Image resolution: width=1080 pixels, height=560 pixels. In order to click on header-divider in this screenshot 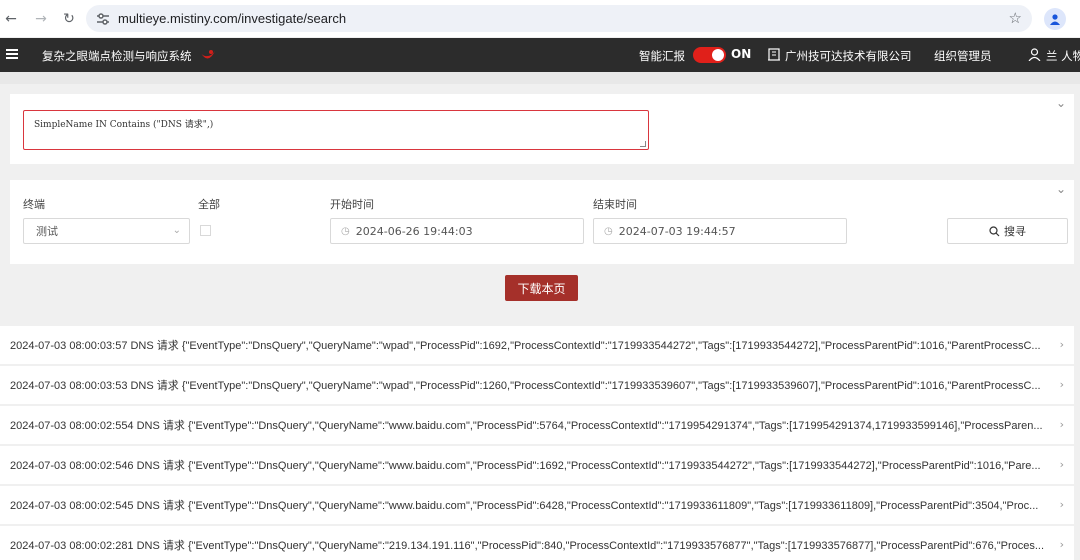, I will do `click(540, 78)`.